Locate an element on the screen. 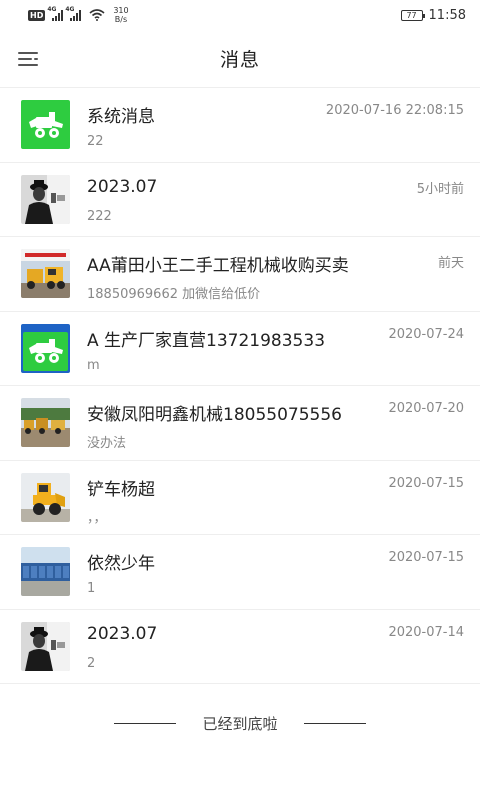 The height and width of the screenshot is (800, 480). message-item: 安徽凤阳明鑫机械18055075556 没办法 2020-07-20 is located at coordinates (240, 423).